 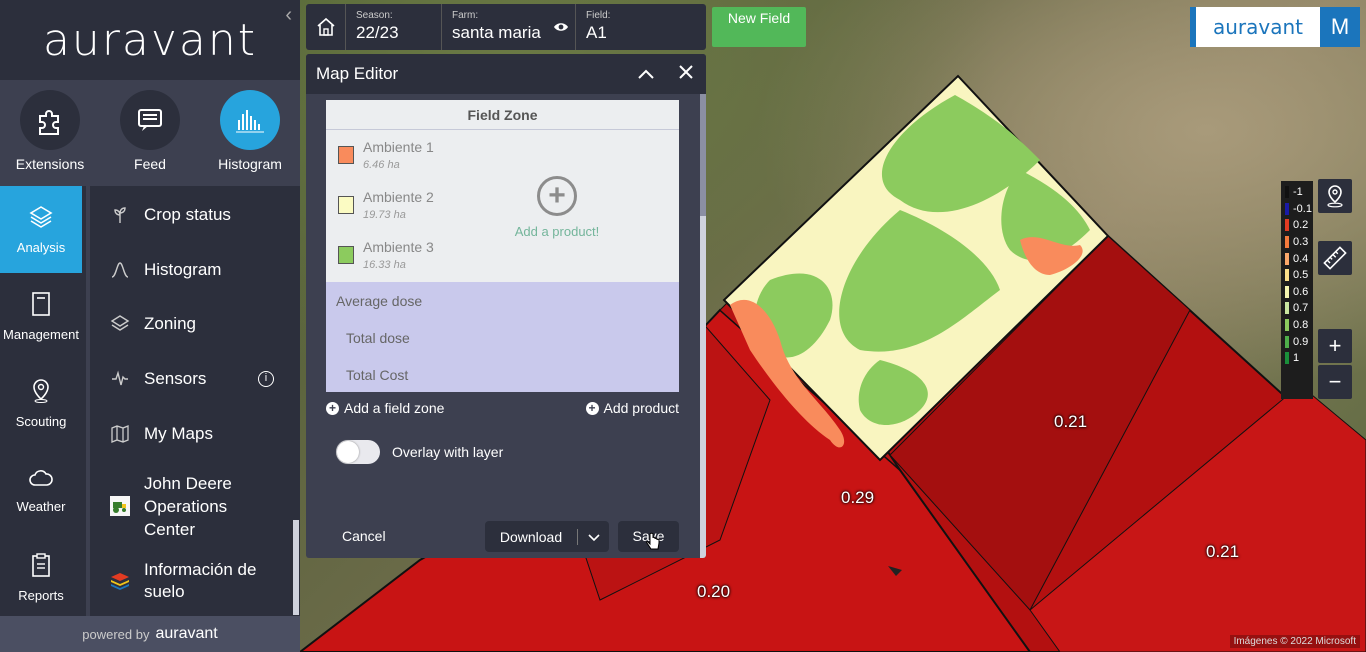 What do you see at coordinates (50, 164) in the screenshot?
I see `tool-label: Extensions` at bounding box center [50, 164].